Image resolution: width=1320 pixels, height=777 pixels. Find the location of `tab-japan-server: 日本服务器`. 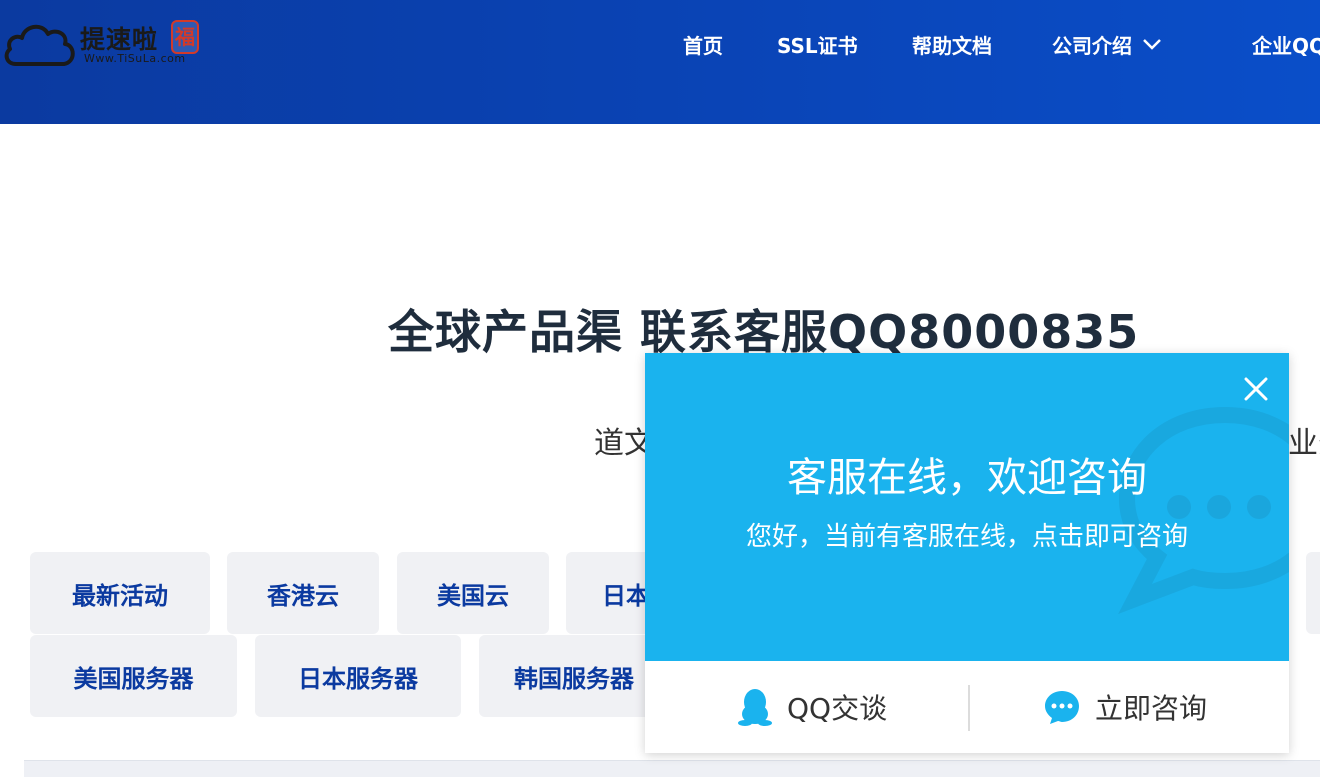

tab-japan-server: 日本服务器 is located at coordinates (358, 676).